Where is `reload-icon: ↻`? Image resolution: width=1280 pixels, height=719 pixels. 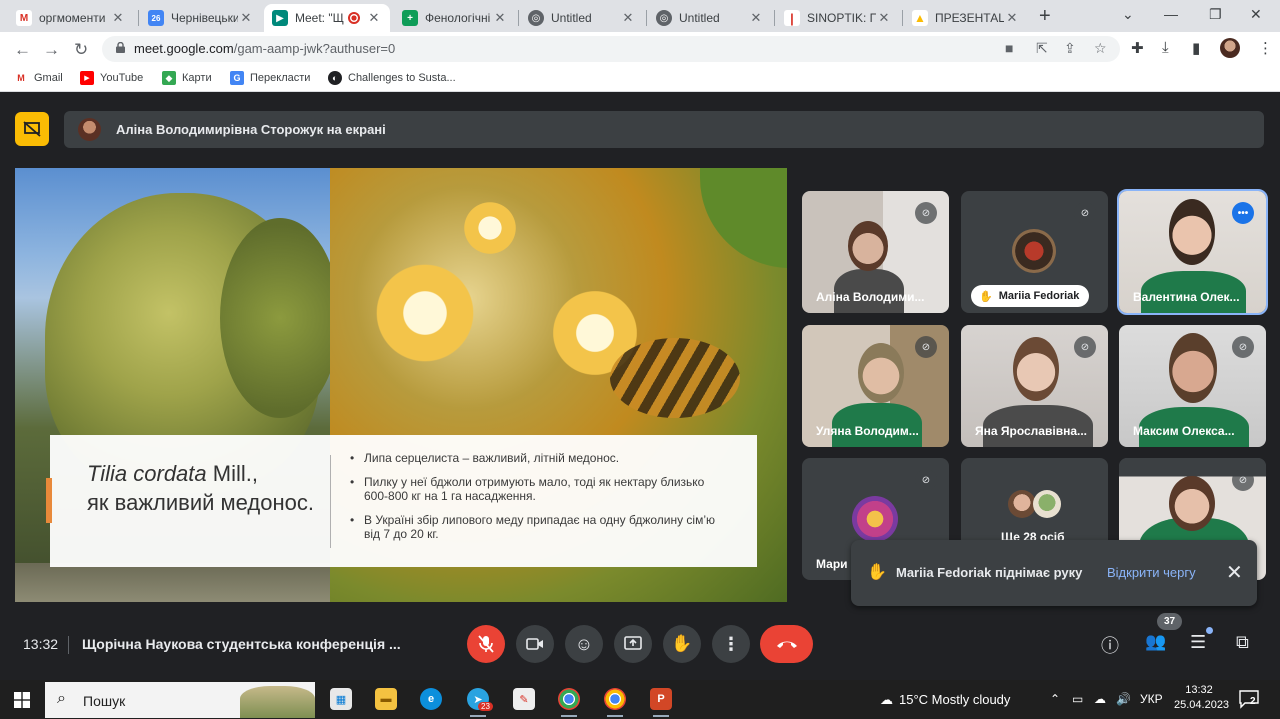 reload-icon: ↻ is located at coordinates (81, 50).